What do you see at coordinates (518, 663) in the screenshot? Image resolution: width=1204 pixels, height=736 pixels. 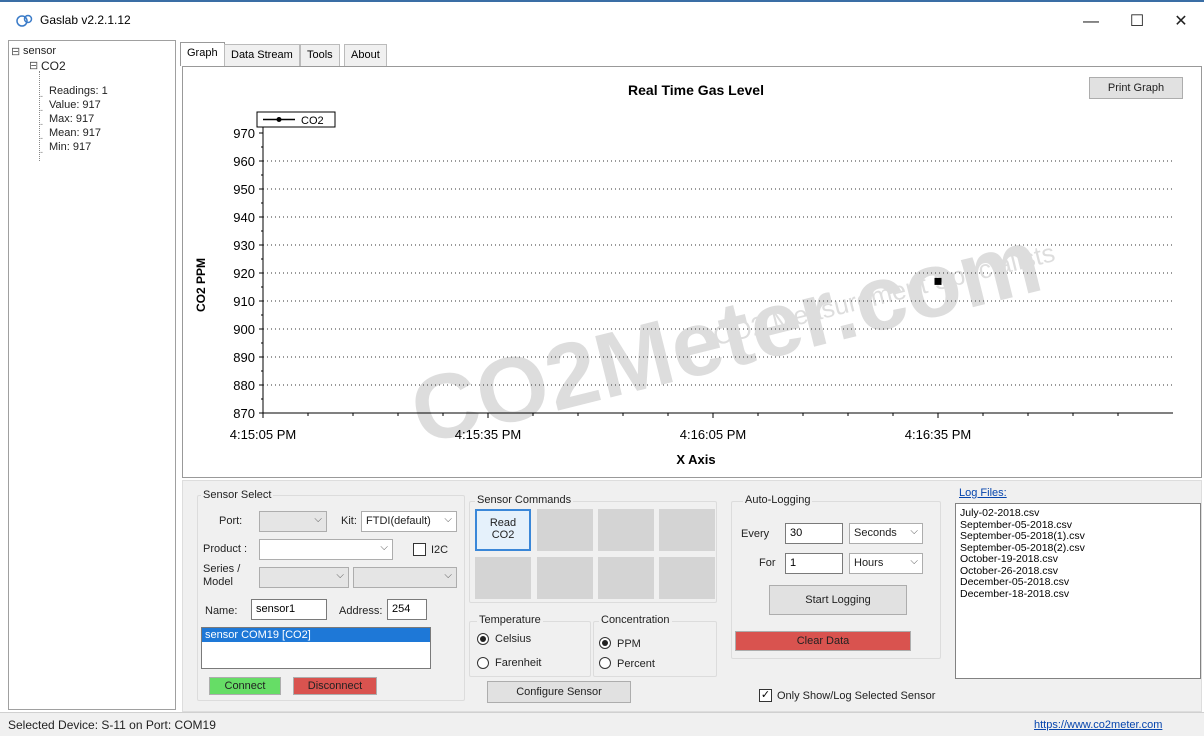 I see `farenheit-label: Farenheit` at bounding box center [518, 663].